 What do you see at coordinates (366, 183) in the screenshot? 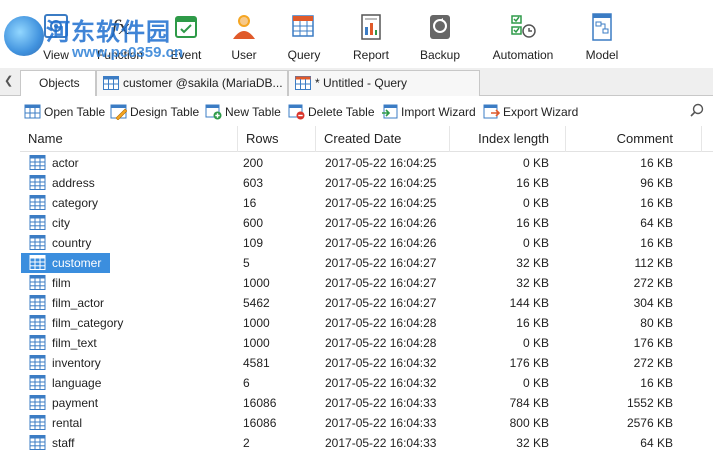
I see `table-row: address 603 2017-05-22 16:04:25 16 KB 96 KB` at bounding box center [366, 183].